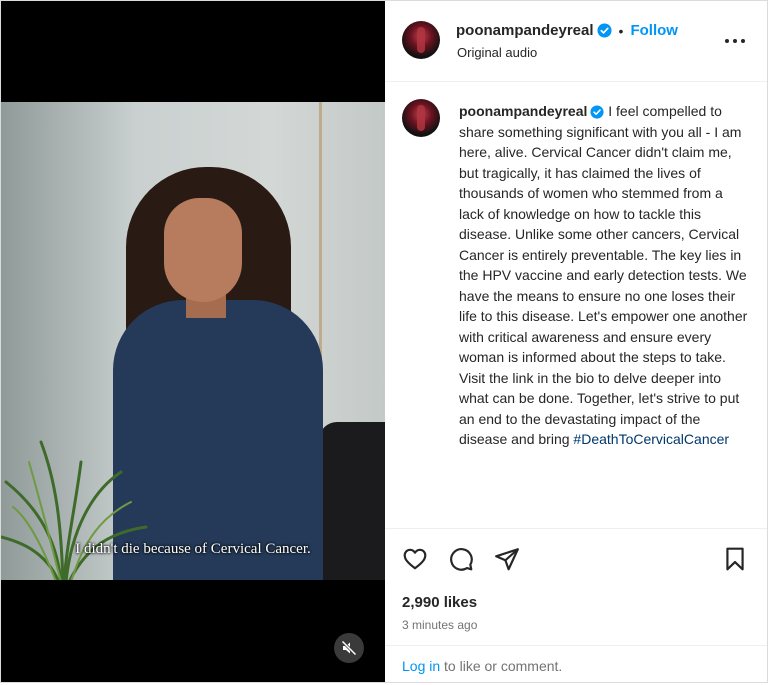  What do you see at coordinates (503, 666) in the screenshot?
I see `login-prompt-text: to like or comment.` at bounding box center [503, 666].